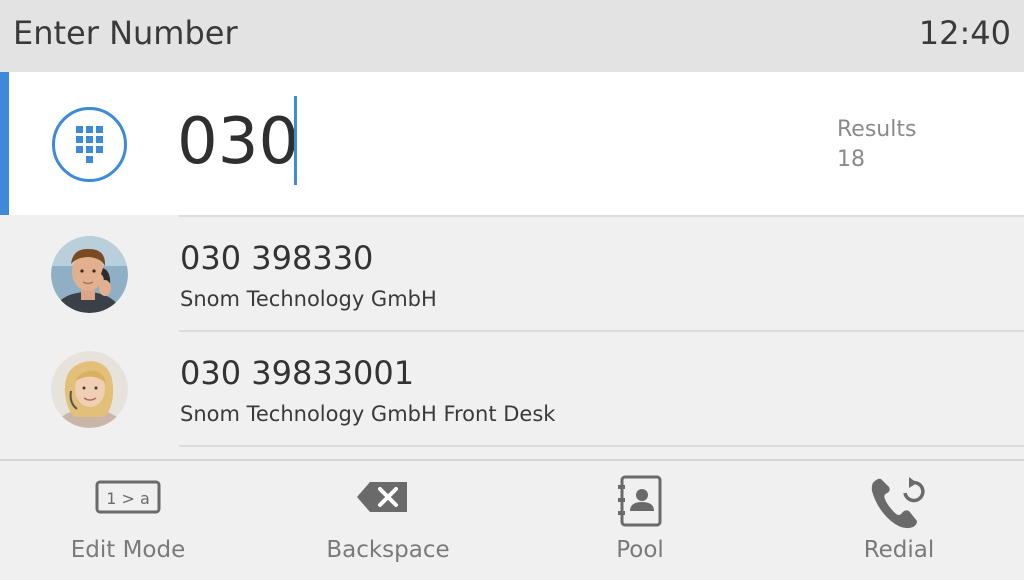 This screenshot has height=580, width=1024. Describe the element at coordinates (128, 520) in the screenshot. I see `edit-mode-button: 1 > a Edit Mode` at that location.